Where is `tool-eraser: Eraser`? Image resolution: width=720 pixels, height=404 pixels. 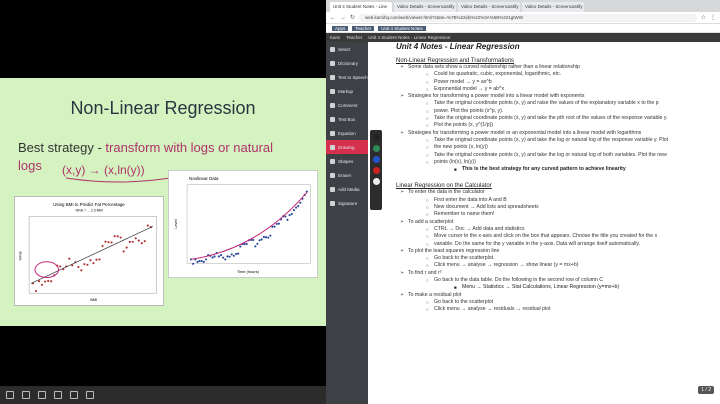 tool-eraser: Eraser is located at coordinates (347, 175).